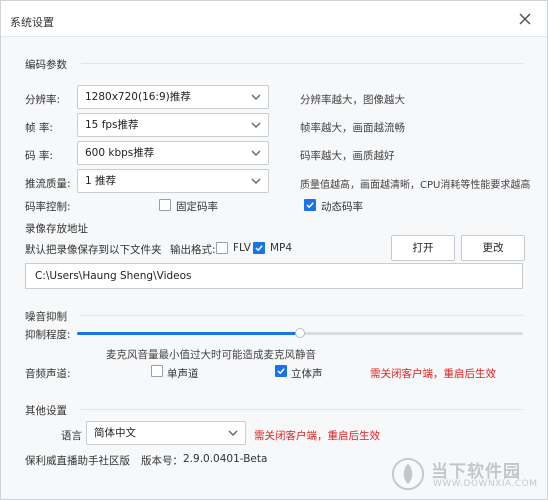 The width and height of the screenshot is (548, 500). Describe the element at coordinates (112, 125) in the screenshot. I see `framerate-value: 15 fps推荐` at that location.